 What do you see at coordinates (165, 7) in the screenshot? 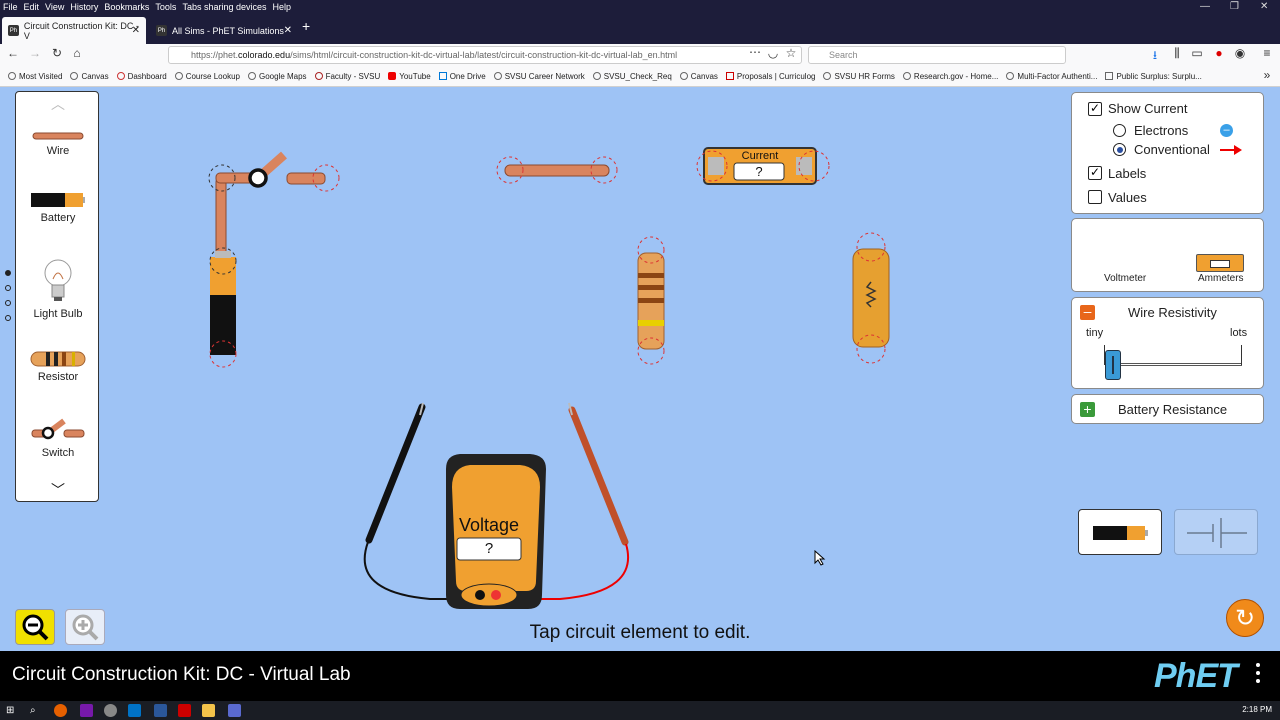
I see `menu-tools: Tools` at bounding box center [165, 7].